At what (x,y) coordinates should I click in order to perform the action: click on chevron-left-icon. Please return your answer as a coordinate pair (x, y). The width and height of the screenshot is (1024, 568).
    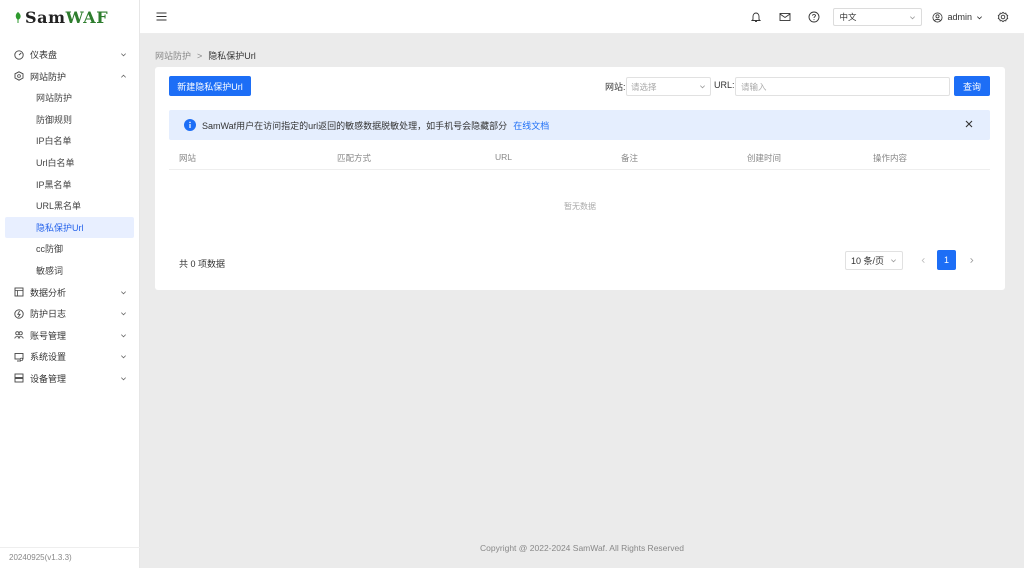
    Looking at the image, I should click on (923, 260).